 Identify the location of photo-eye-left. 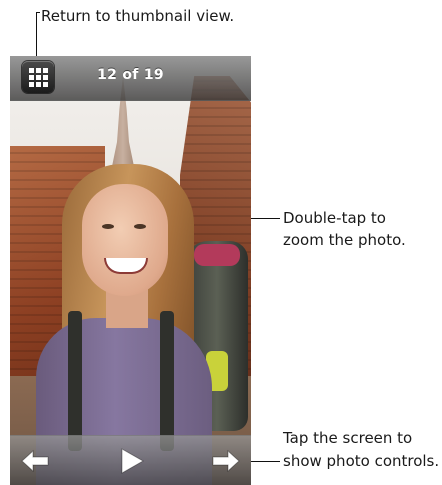
(108, 226).